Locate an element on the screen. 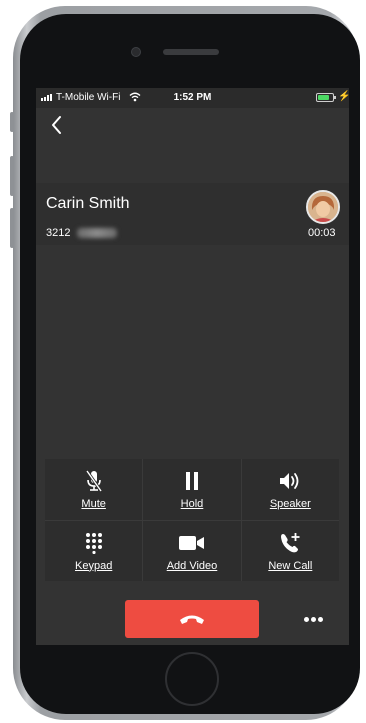 This screenshot has height=723, width=366. home-button is located at coordinates (192, 679).